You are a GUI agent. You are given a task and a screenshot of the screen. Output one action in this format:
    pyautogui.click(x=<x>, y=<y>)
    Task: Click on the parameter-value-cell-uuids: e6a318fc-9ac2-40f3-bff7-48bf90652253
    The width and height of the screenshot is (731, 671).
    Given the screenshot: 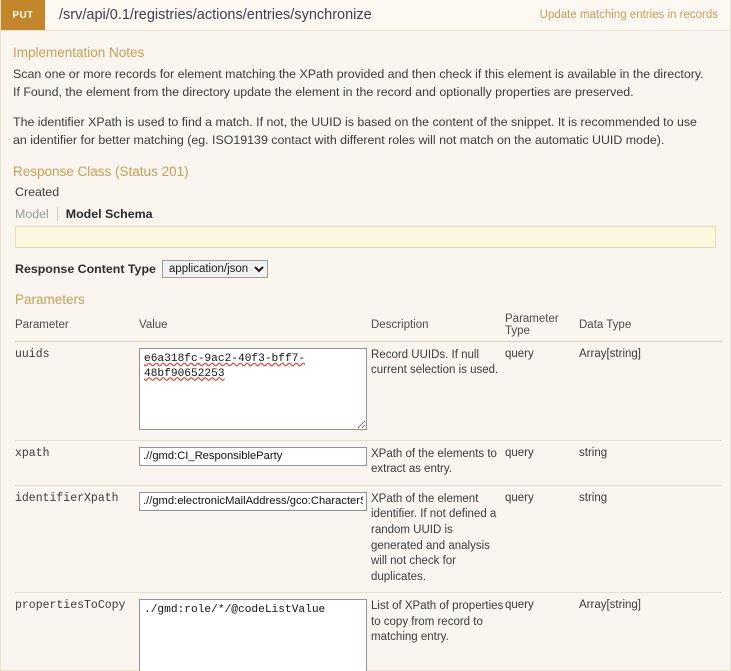 What is the action you would take?
    pyautogui.click(x=255, y=391)
    